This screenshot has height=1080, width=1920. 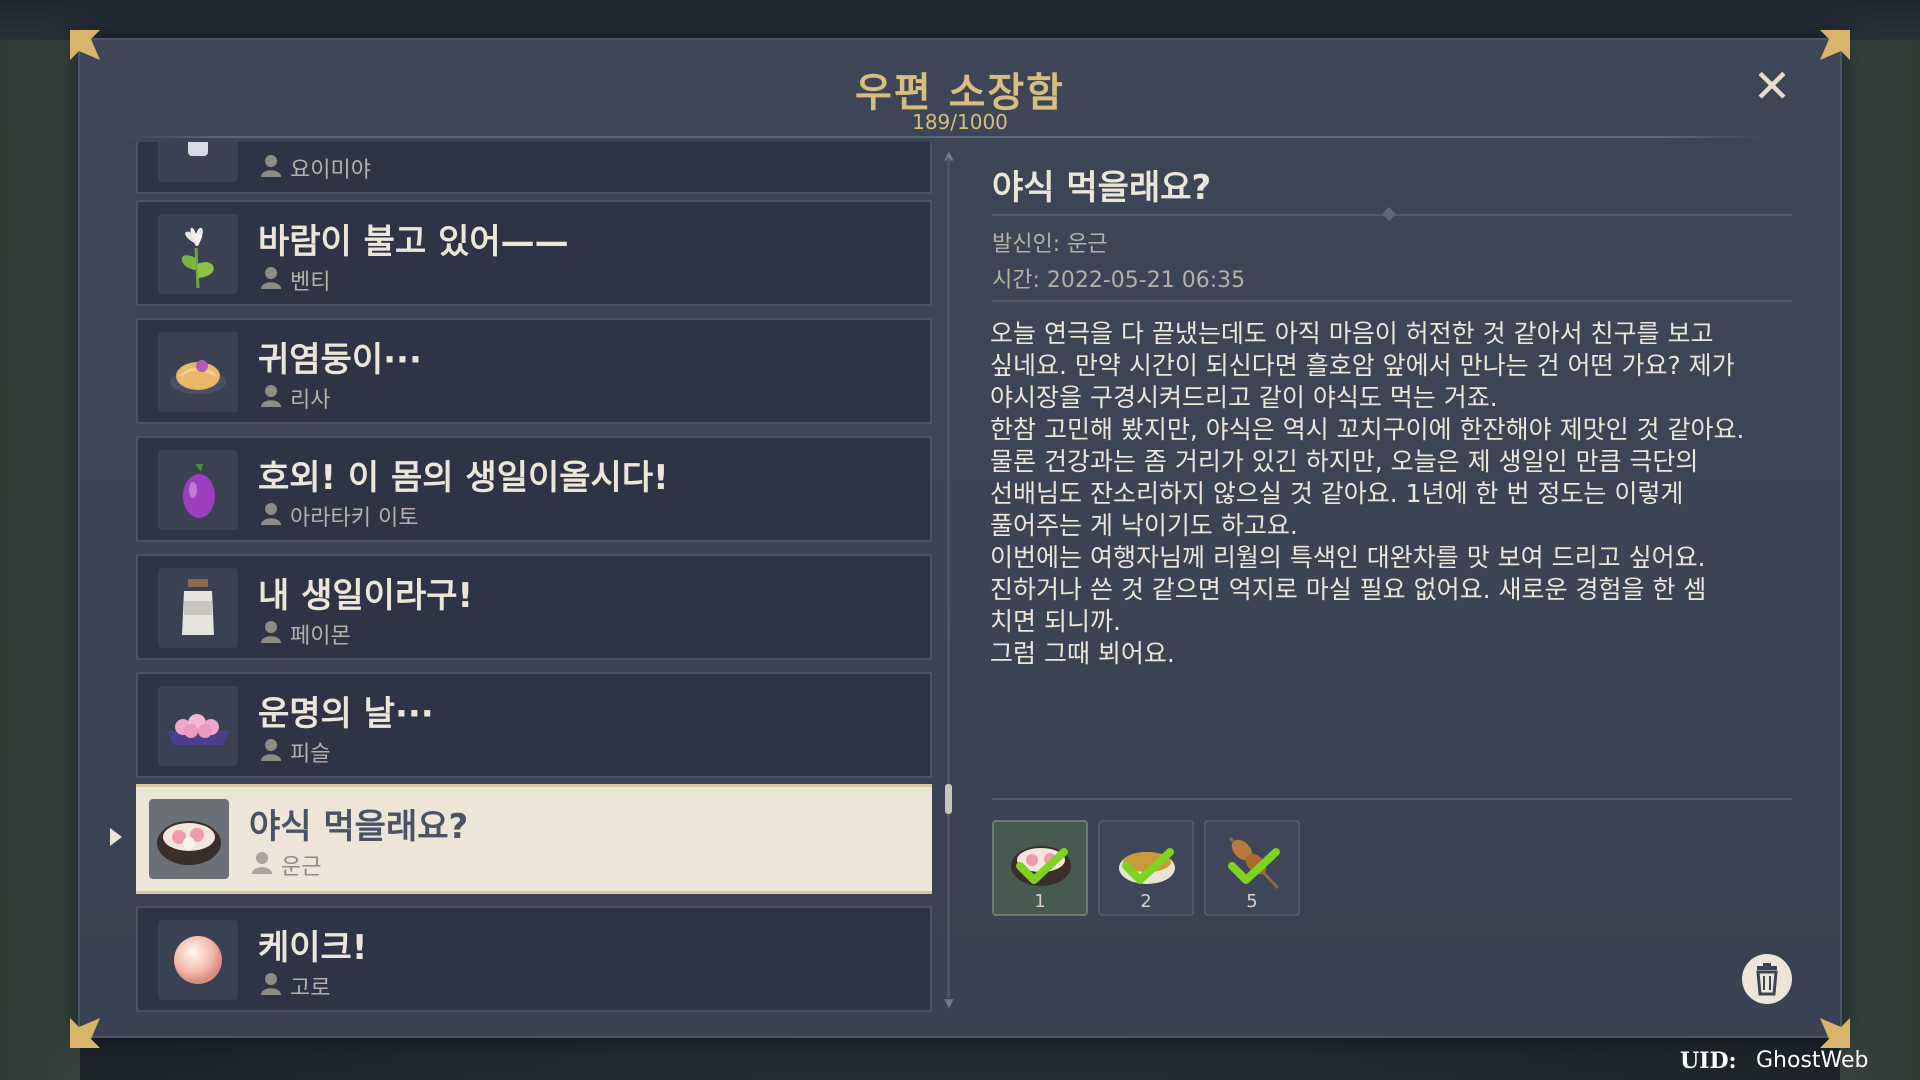 What do you see at coordinates (359, 827) in the screenshot?
I see `mail-title: 야식 먹을래요?` at bounding box center [359, 827].